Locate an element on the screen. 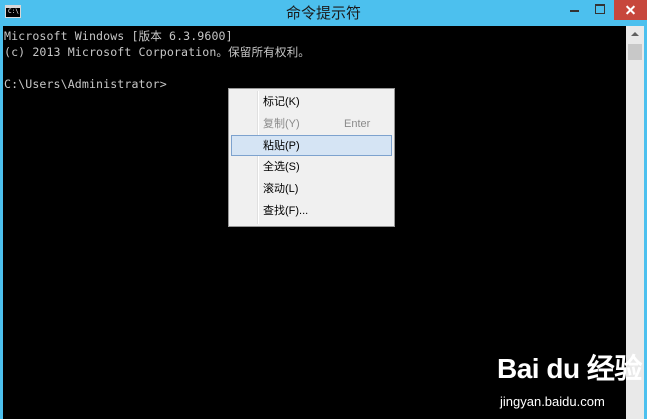 Image resolution: width=647 pixels, height=419 pixels. title-bar: C:\ 命令提示符 is located at coordinates (323, 13).